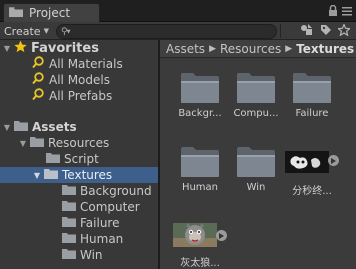 This screenshot has height=269, width=356. I want to click on divider, so click(280, 31).